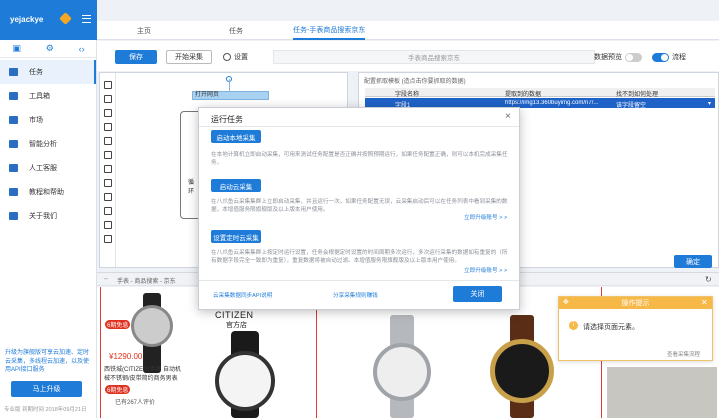 This screenshot has height=418, width=719. What do you see at coordinates (236, 325) in the screenshot?
I see `brand-store-label: 官方店` at bounding box center [236, 325].